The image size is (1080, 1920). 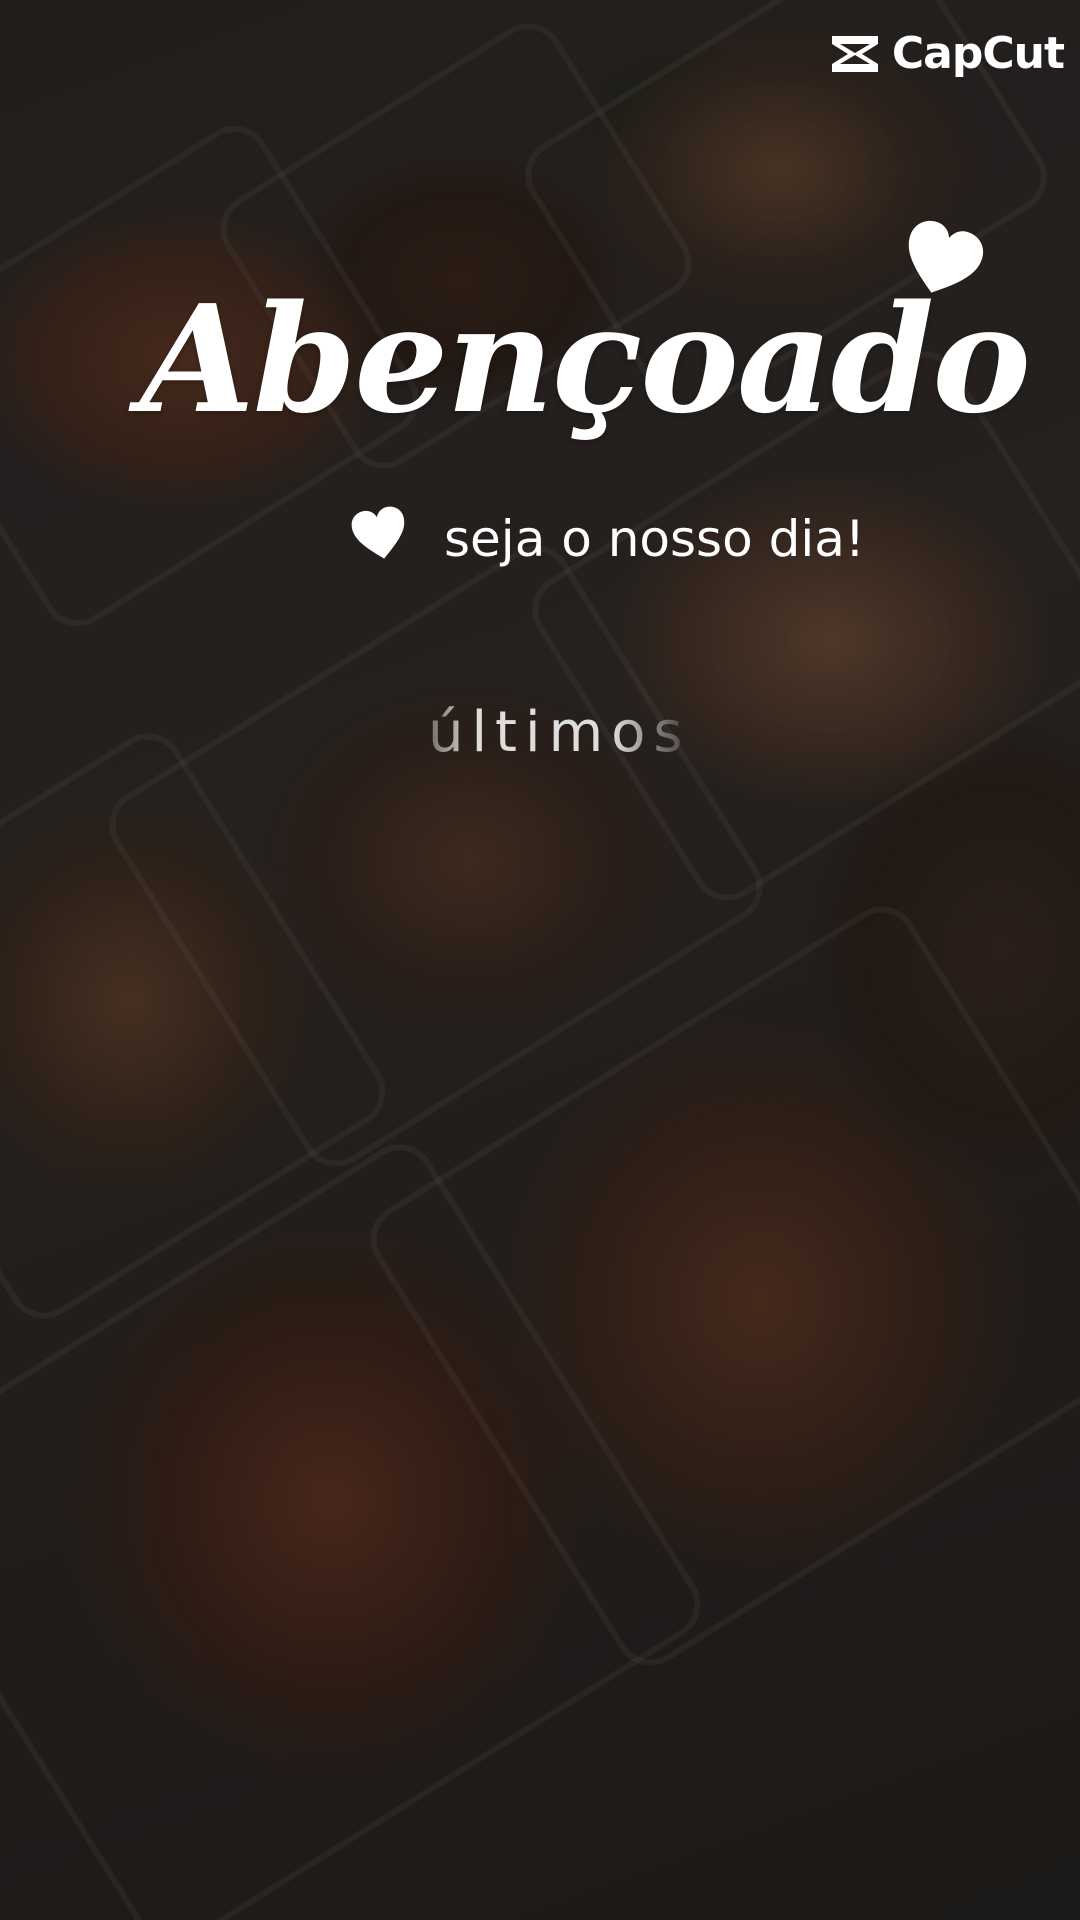 I want to click on capcut-watermark: CapCut, so click(x=946, y=53).